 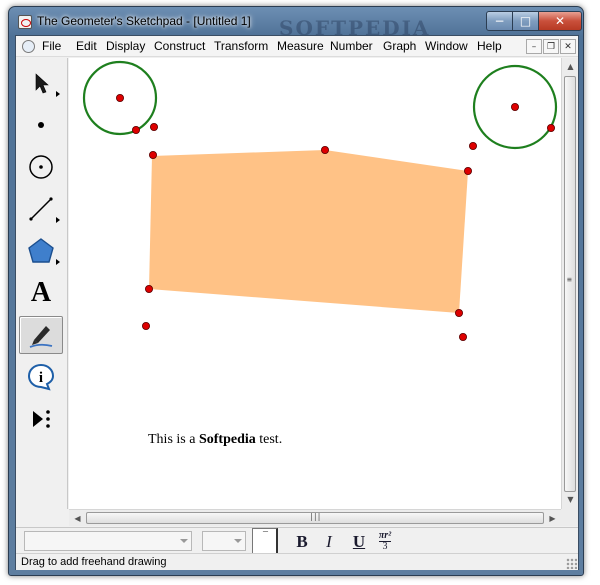 I want to click on scroll-left-icon: ◀, so click(x=77, y=518).